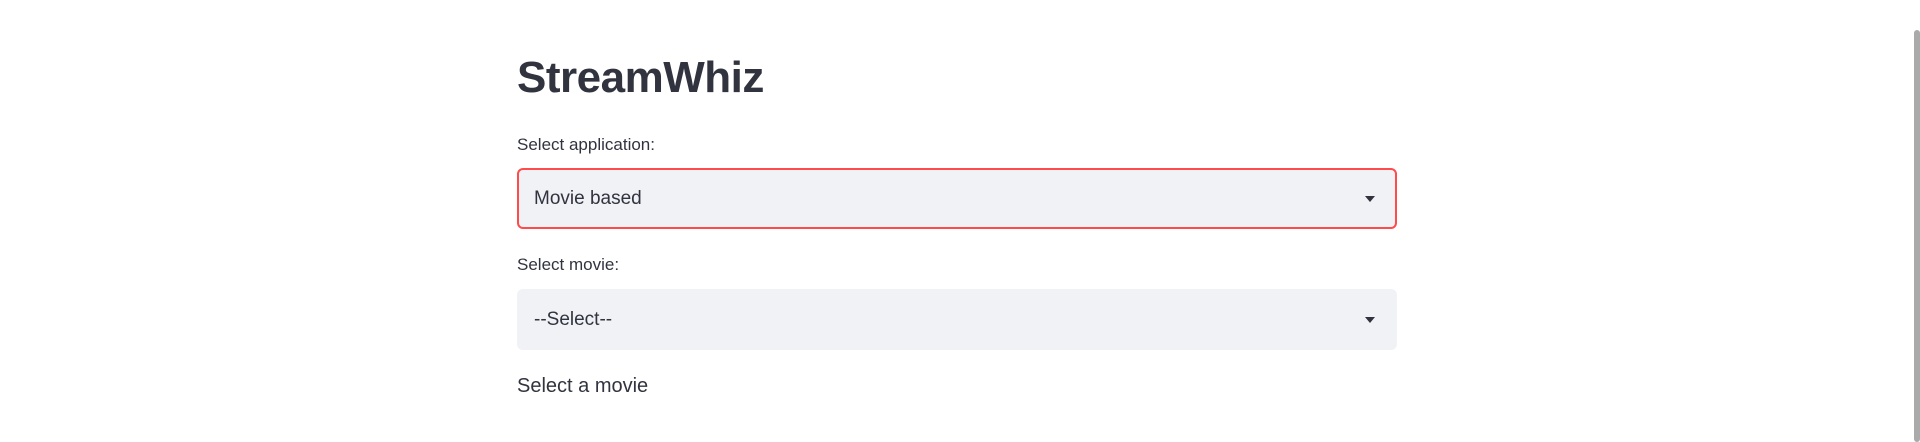 The image size is (1920, 442). Describe the element at coordinates (583, 386) in the screenshot. I see `select-movie-hint: Select a movie` at that location.